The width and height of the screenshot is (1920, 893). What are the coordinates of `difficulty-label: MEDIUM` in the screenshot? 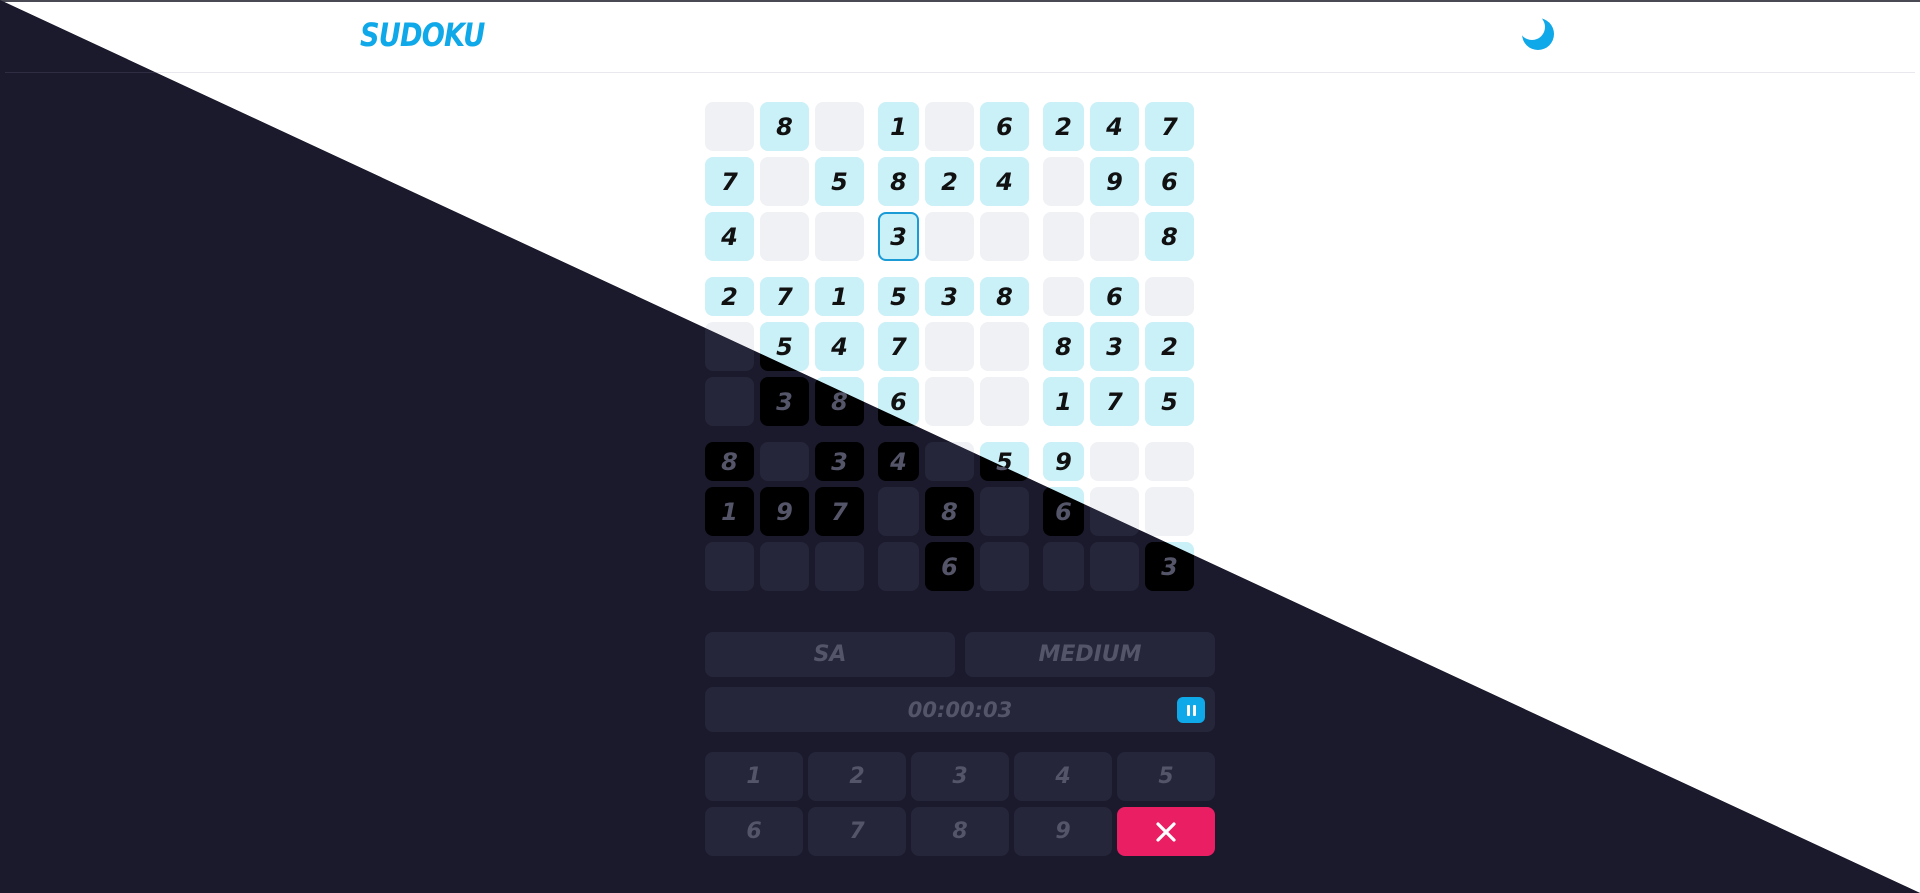 It's located at (1090, 654).